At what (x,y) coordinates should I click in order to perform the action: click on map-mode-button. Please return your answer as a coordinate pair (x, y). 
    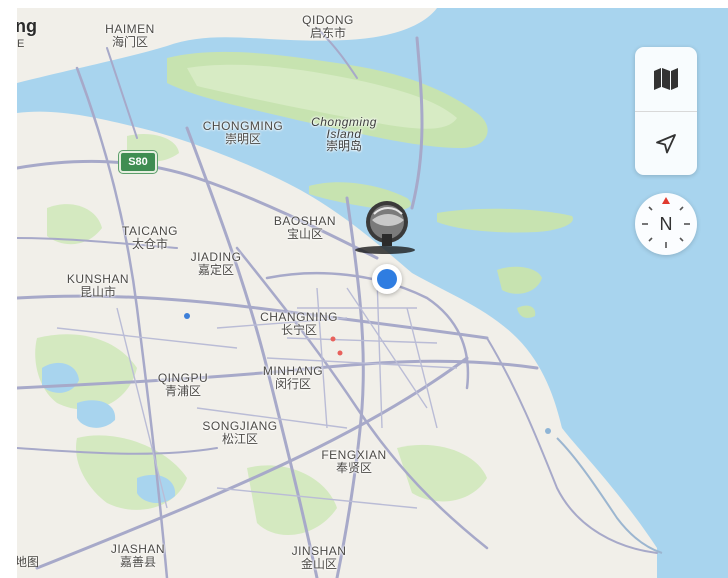
    Looking at the image, I should click on (666, 79).